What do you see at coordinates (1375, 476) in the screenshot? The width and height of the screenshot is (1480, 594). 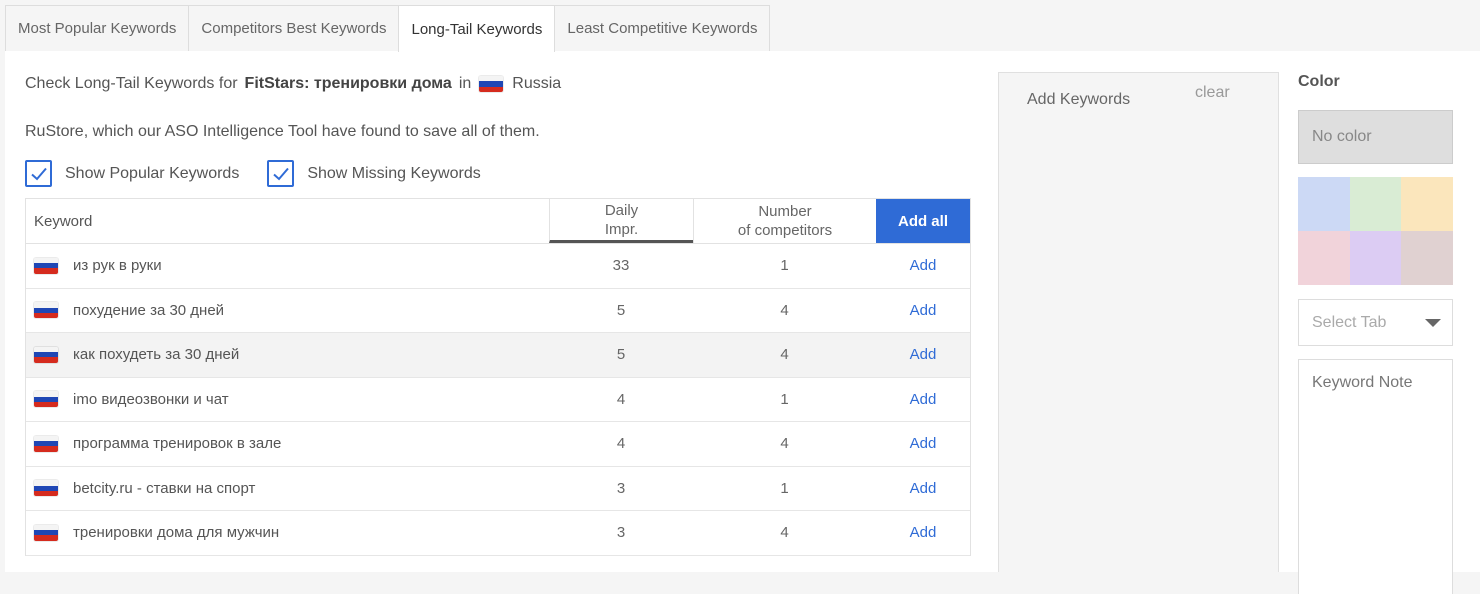 I see `keyword-note-textarea: Keyword Note` at bounding box center [1375, 476].